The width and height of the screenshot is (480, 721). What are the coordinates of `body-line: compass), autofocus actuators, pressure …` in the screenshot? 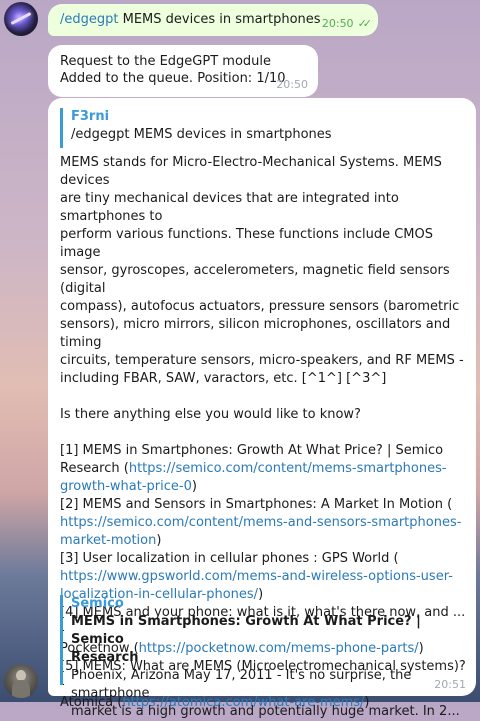 It's located at (260, 306).